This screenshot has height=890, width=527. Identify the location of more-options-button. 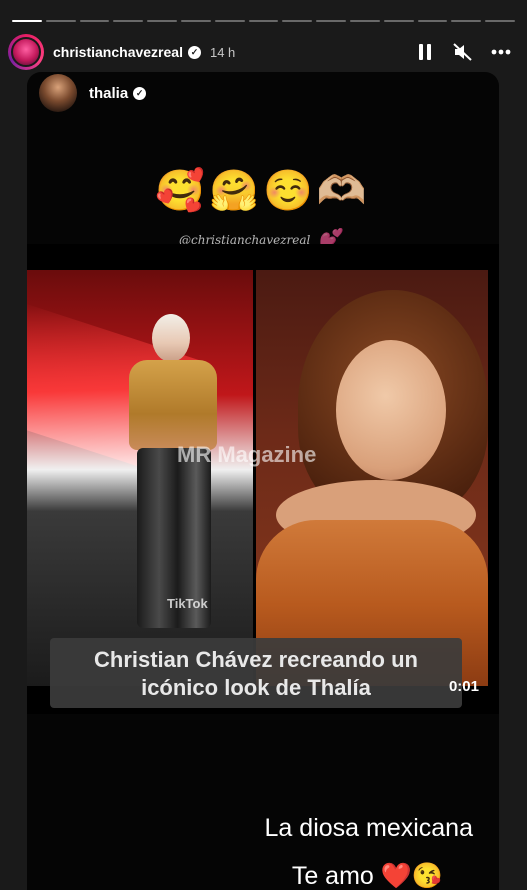
(501, 52).